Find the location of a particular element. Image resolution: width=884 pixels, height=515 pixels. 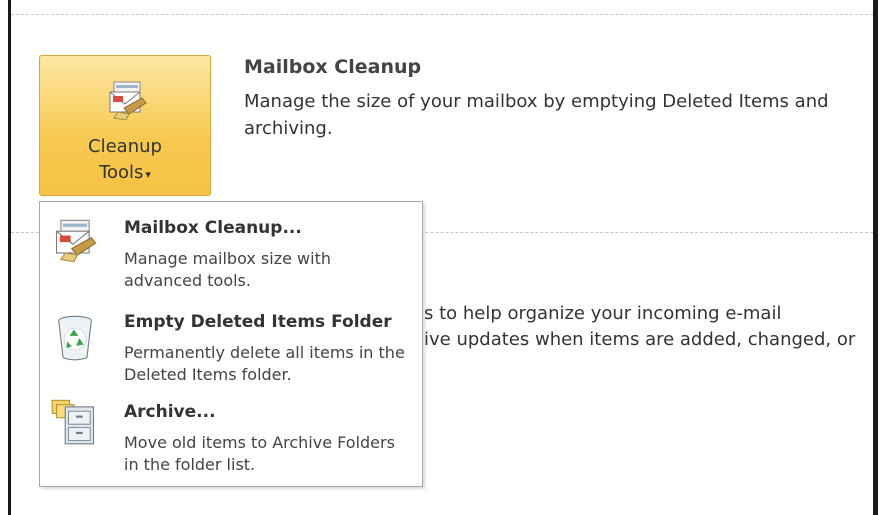

cleanup-tools-button: Cleanup Tools ▾ is located at coordinates (125, 125).